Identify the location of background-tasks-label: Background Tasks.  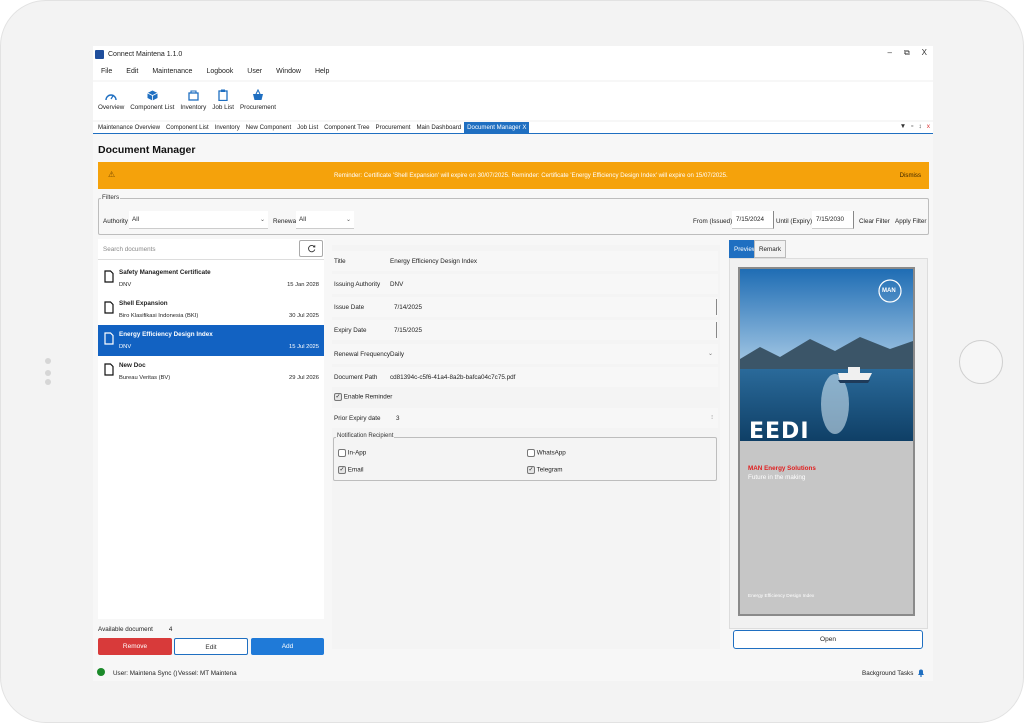
(887, 673).